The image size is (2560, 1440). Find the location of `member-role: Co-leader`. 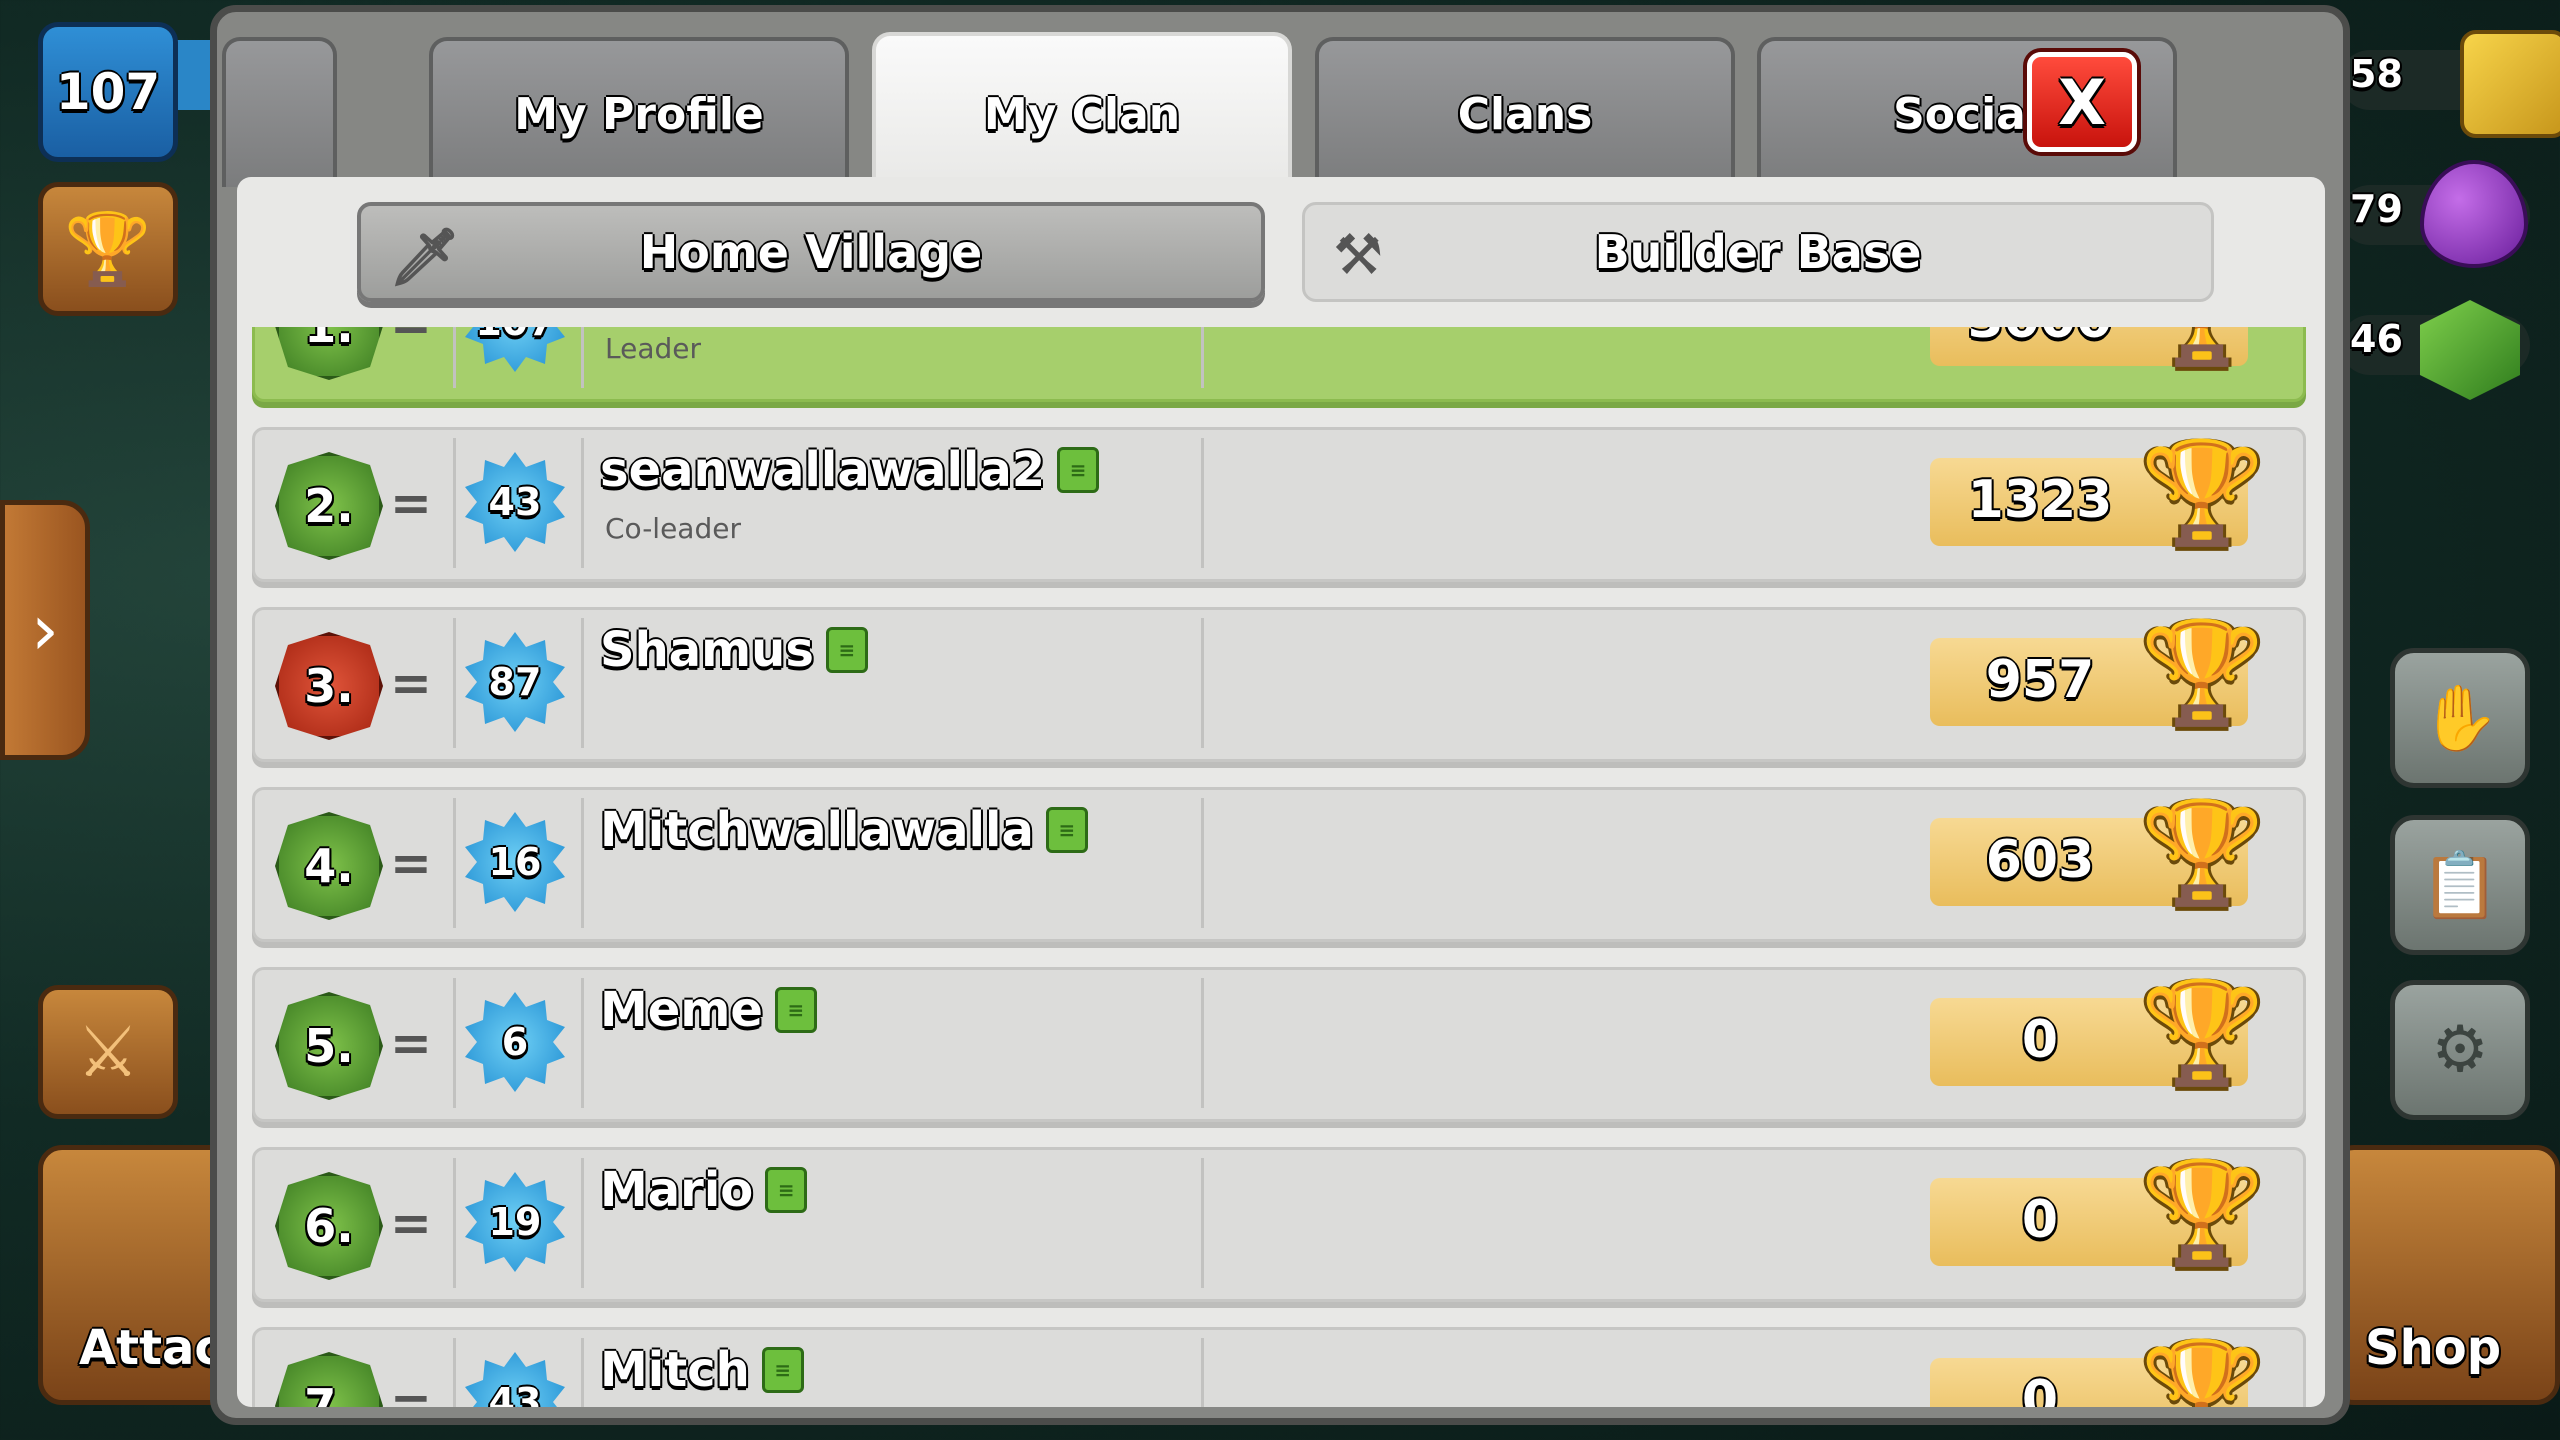

member-role: Co-leader is located at coordinates (673, 528).